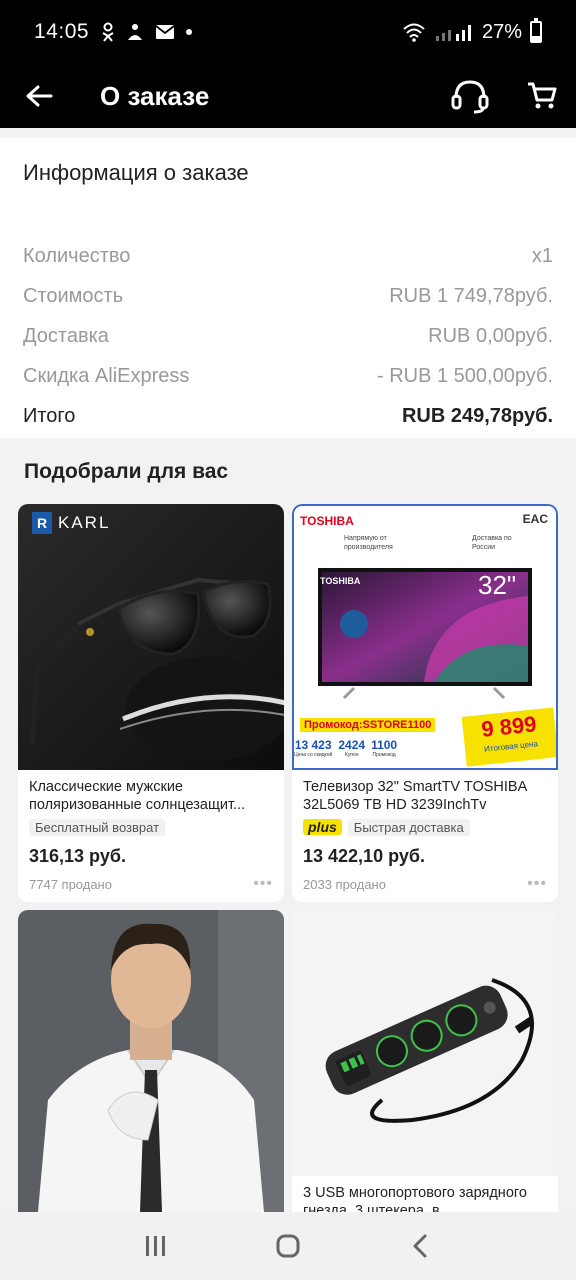  I want to click on home-icon, so click(288, 1246).